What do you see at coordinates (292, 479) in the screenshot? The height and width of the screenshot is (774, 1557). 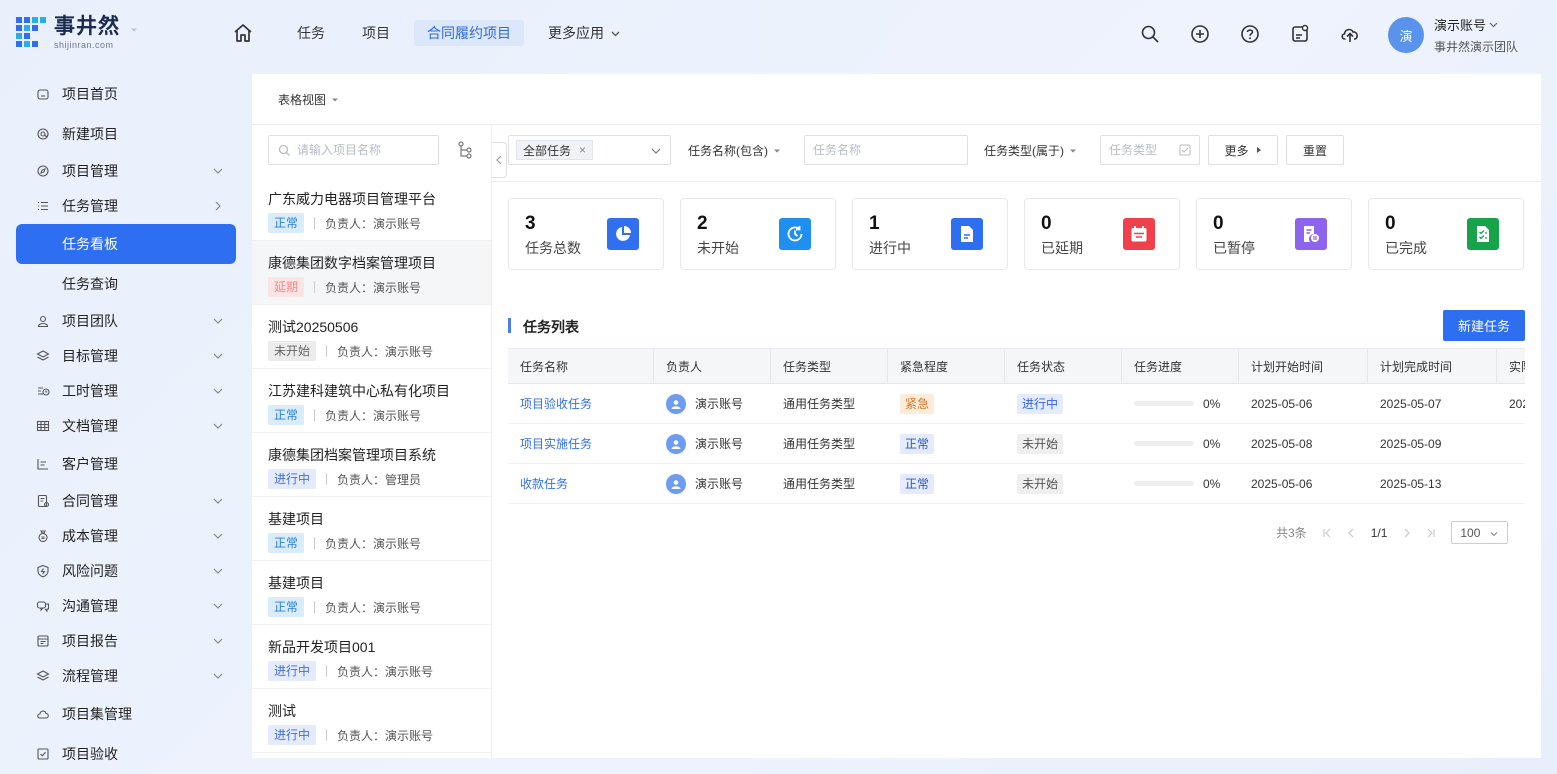 I see `status-badge: 进行中` at bounding box center [292, 479].